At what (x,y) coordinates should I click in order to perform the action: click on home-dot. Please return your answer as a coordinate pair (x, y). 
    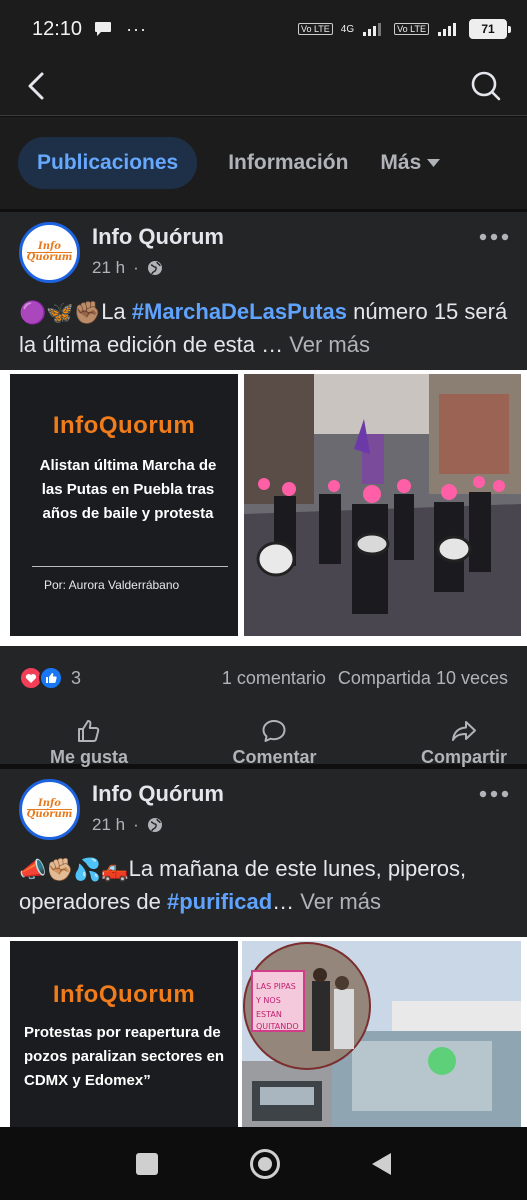
    Looking at the image, I should click on (265, 1163).